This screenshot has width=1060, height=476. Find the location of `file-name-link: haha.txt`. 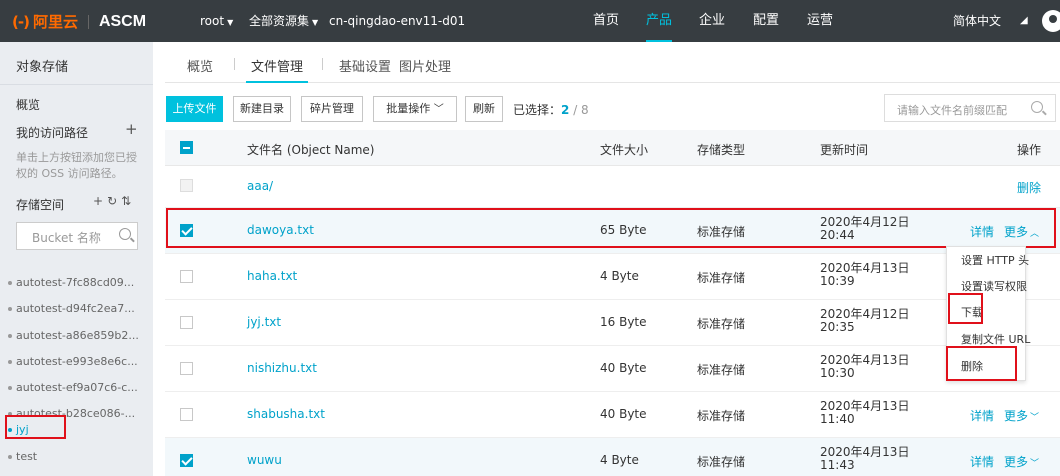

file-name-link: haha.txt is located at coordinates (272, 276).